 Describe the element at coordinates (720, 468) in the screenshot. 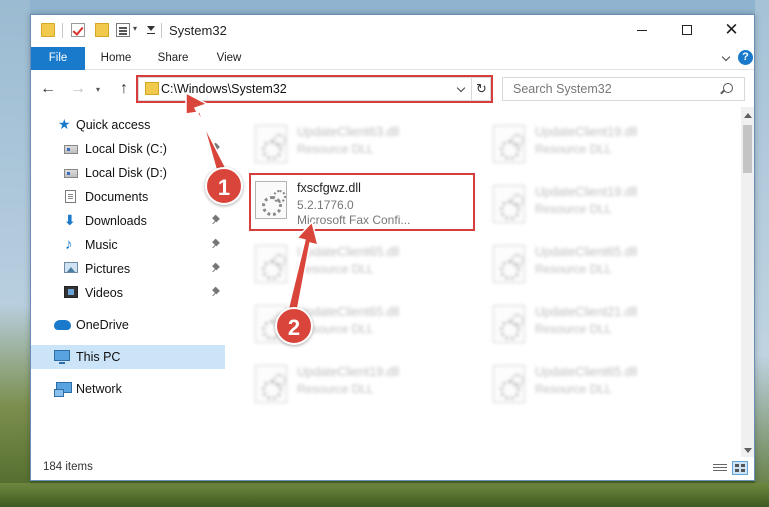

I see `details-view-icon` at that location.